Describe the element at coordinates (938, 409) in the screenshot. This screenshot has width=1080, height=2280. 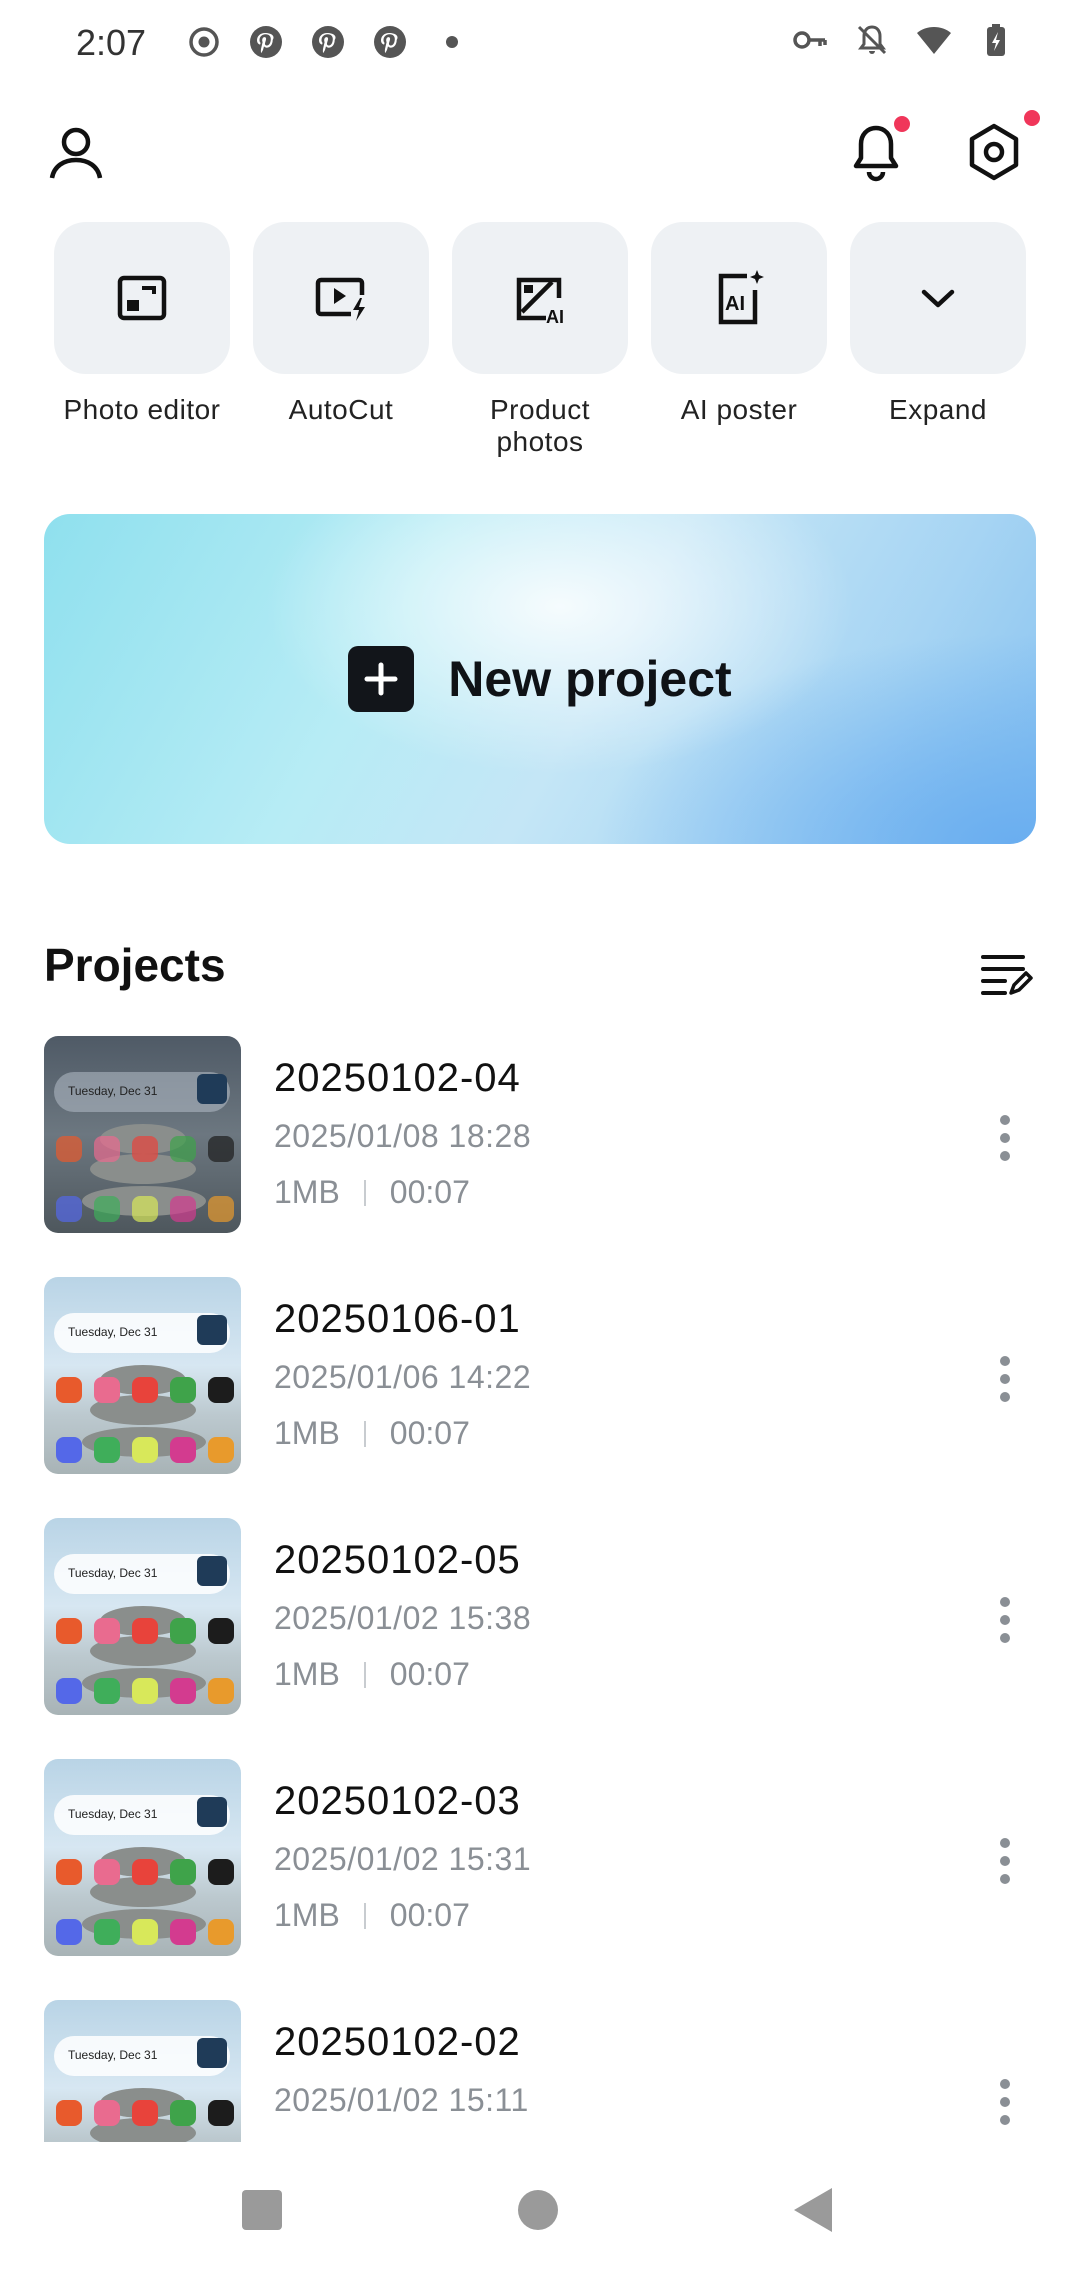
I see `tool-label: Expand` at that location.